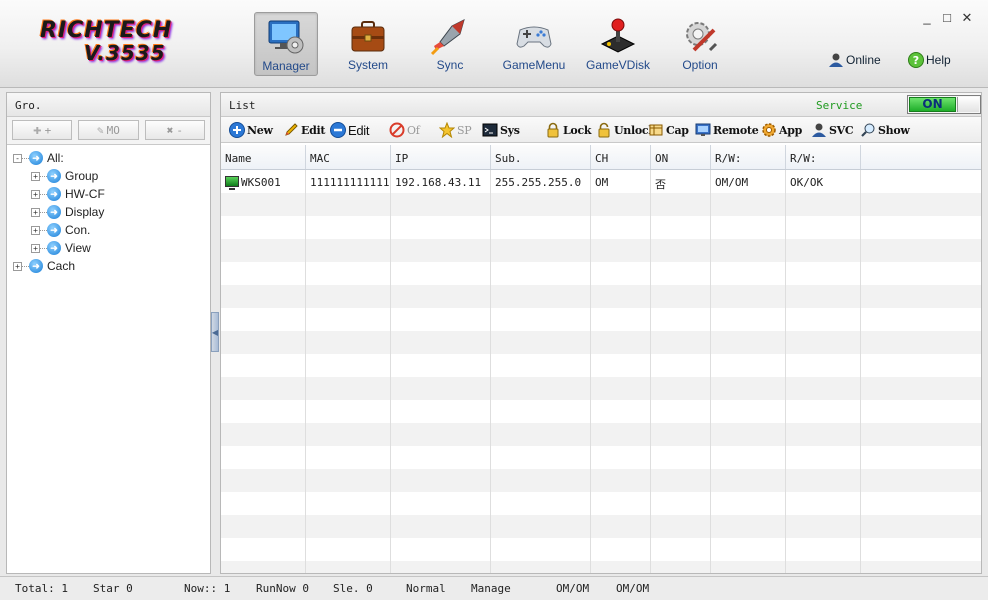 The width and height of the screenshot is (988, 600). What do you see at coordinates (769, 130) in the screenshot?
I see `app-gear-icon` at bounding box center [769, 130].